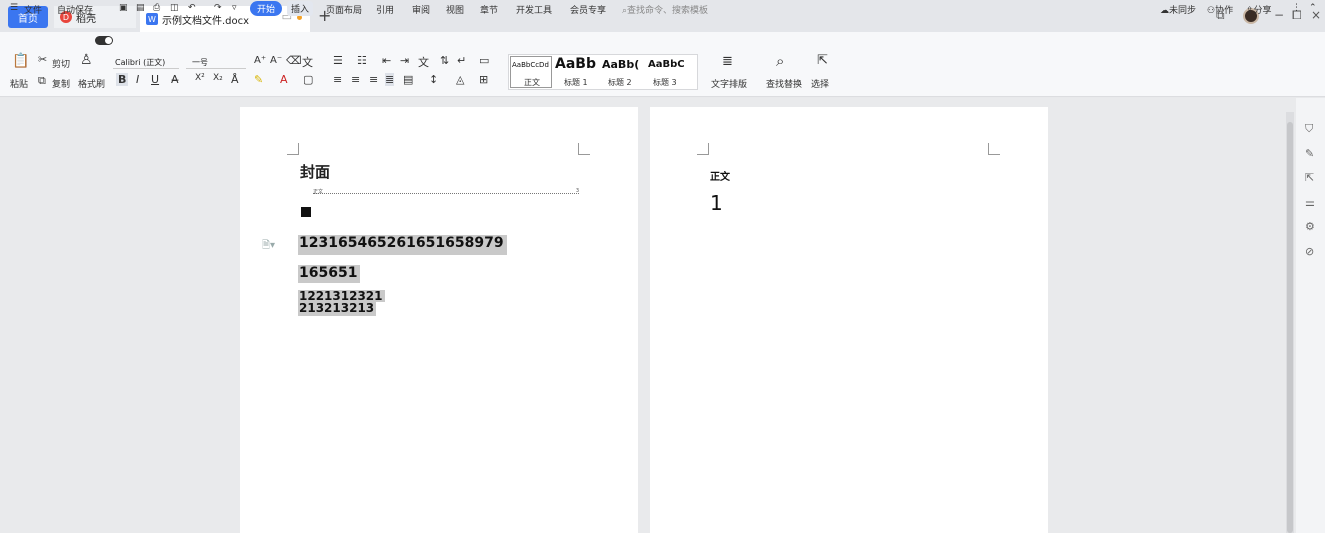 The width and height of the screenshot is (1325, 533). I want to click on undo-icon: ↶, so click(192, 8).